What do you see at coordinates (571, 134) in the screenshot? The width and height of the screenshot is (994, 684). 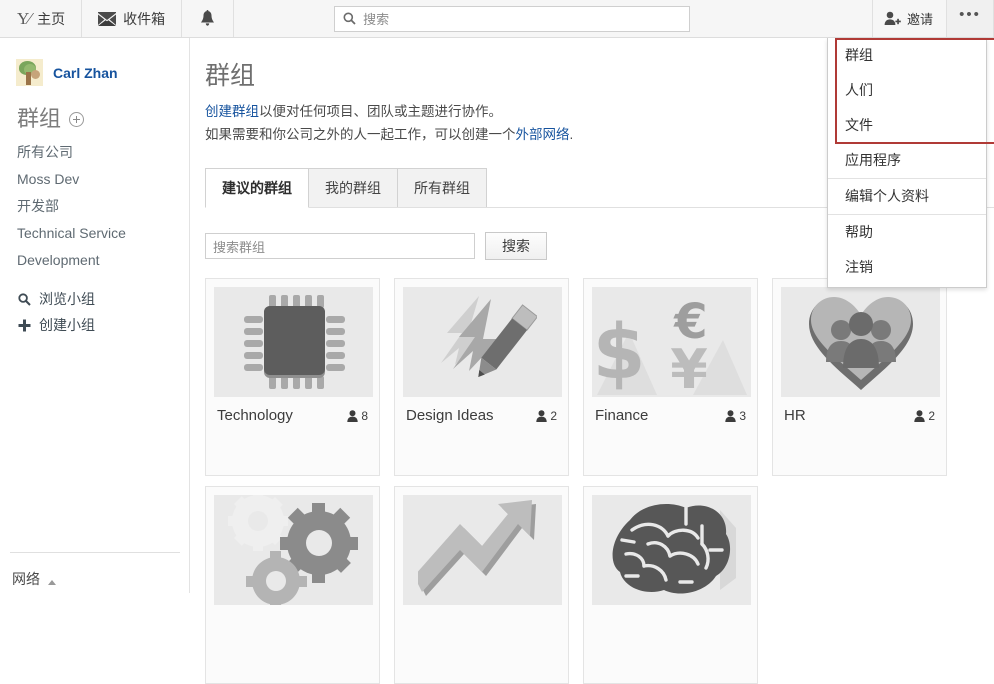 I see `description-2-suffix: .` at bounding box center [571, 134].